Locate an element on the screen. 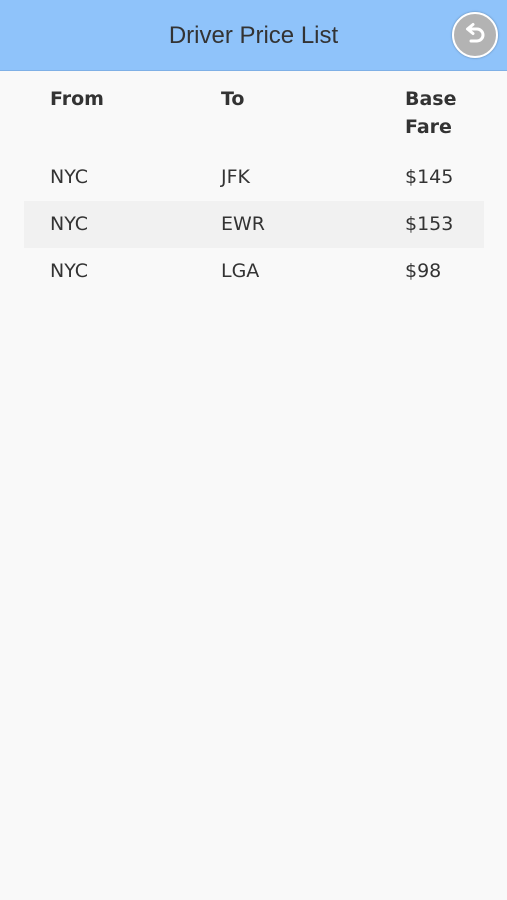 This screenshot has height=900, width=507. cell-to: JFK is located at coordinates (235, 177).